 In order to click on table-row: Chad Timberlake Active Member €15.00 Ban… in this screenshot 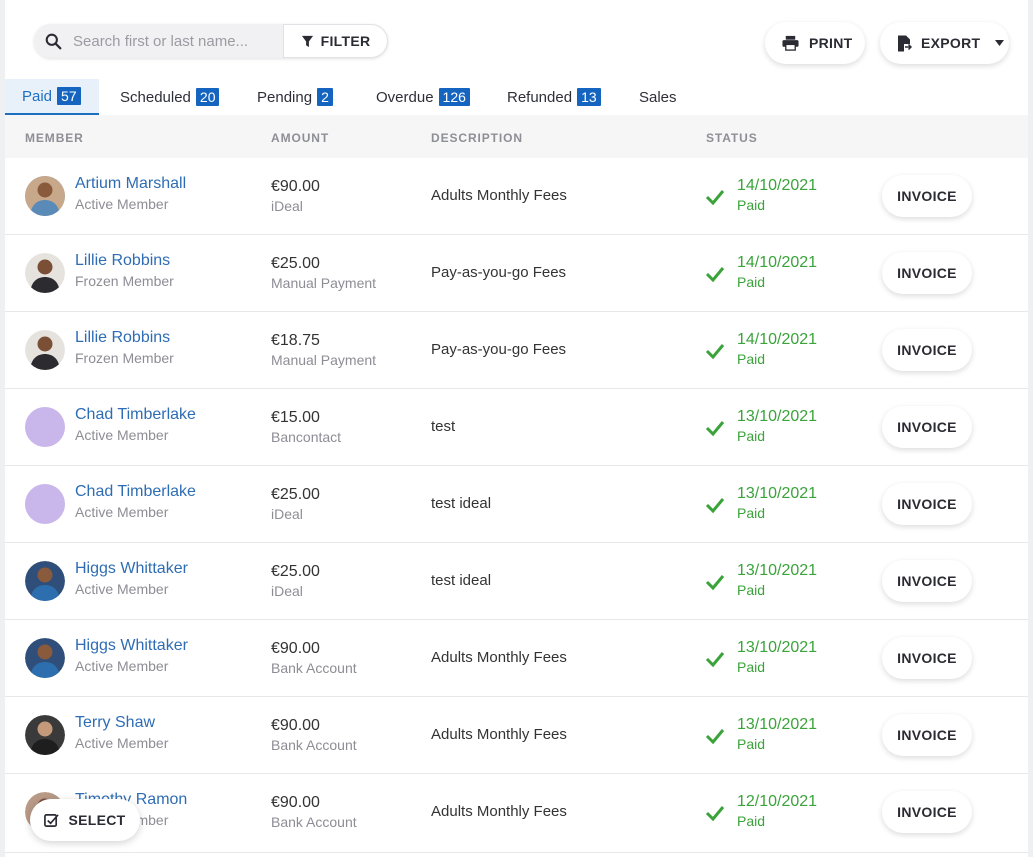, I will do `click(516, 427)`.